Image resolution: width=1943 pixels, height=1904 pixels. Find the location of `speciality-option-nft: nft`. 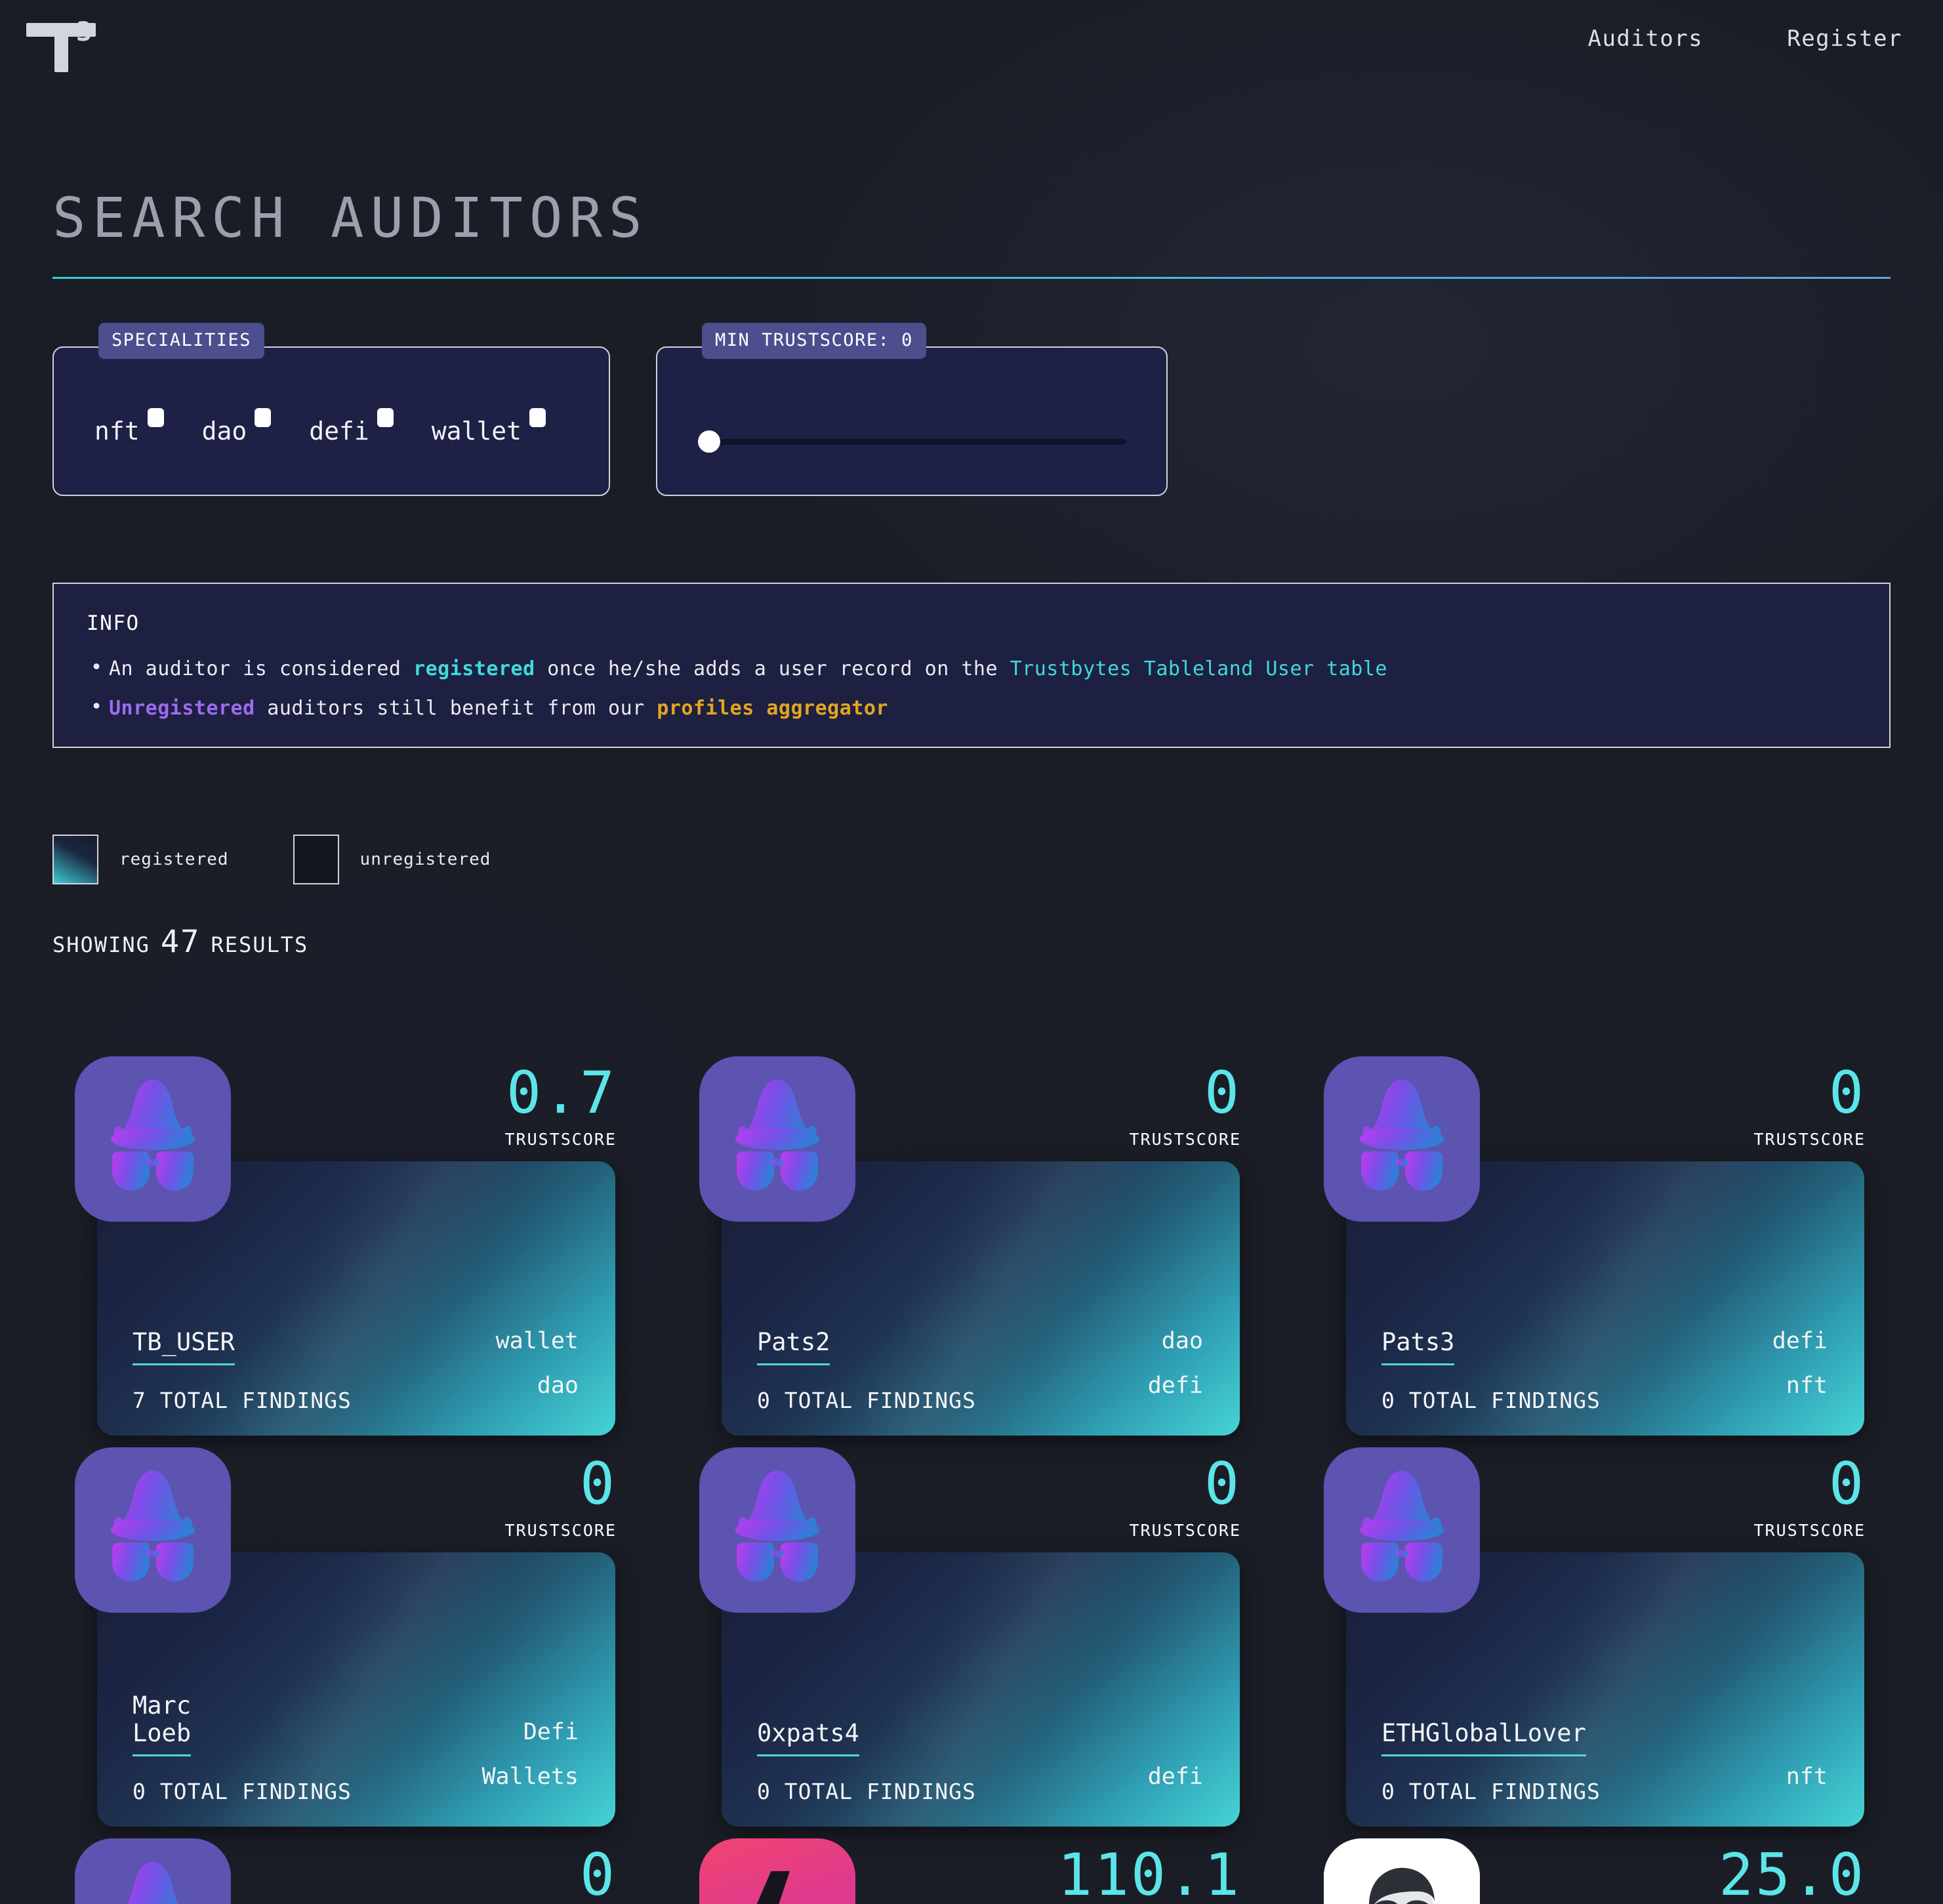

speciality-option-nft: nft is located at coordinates (129, 426).